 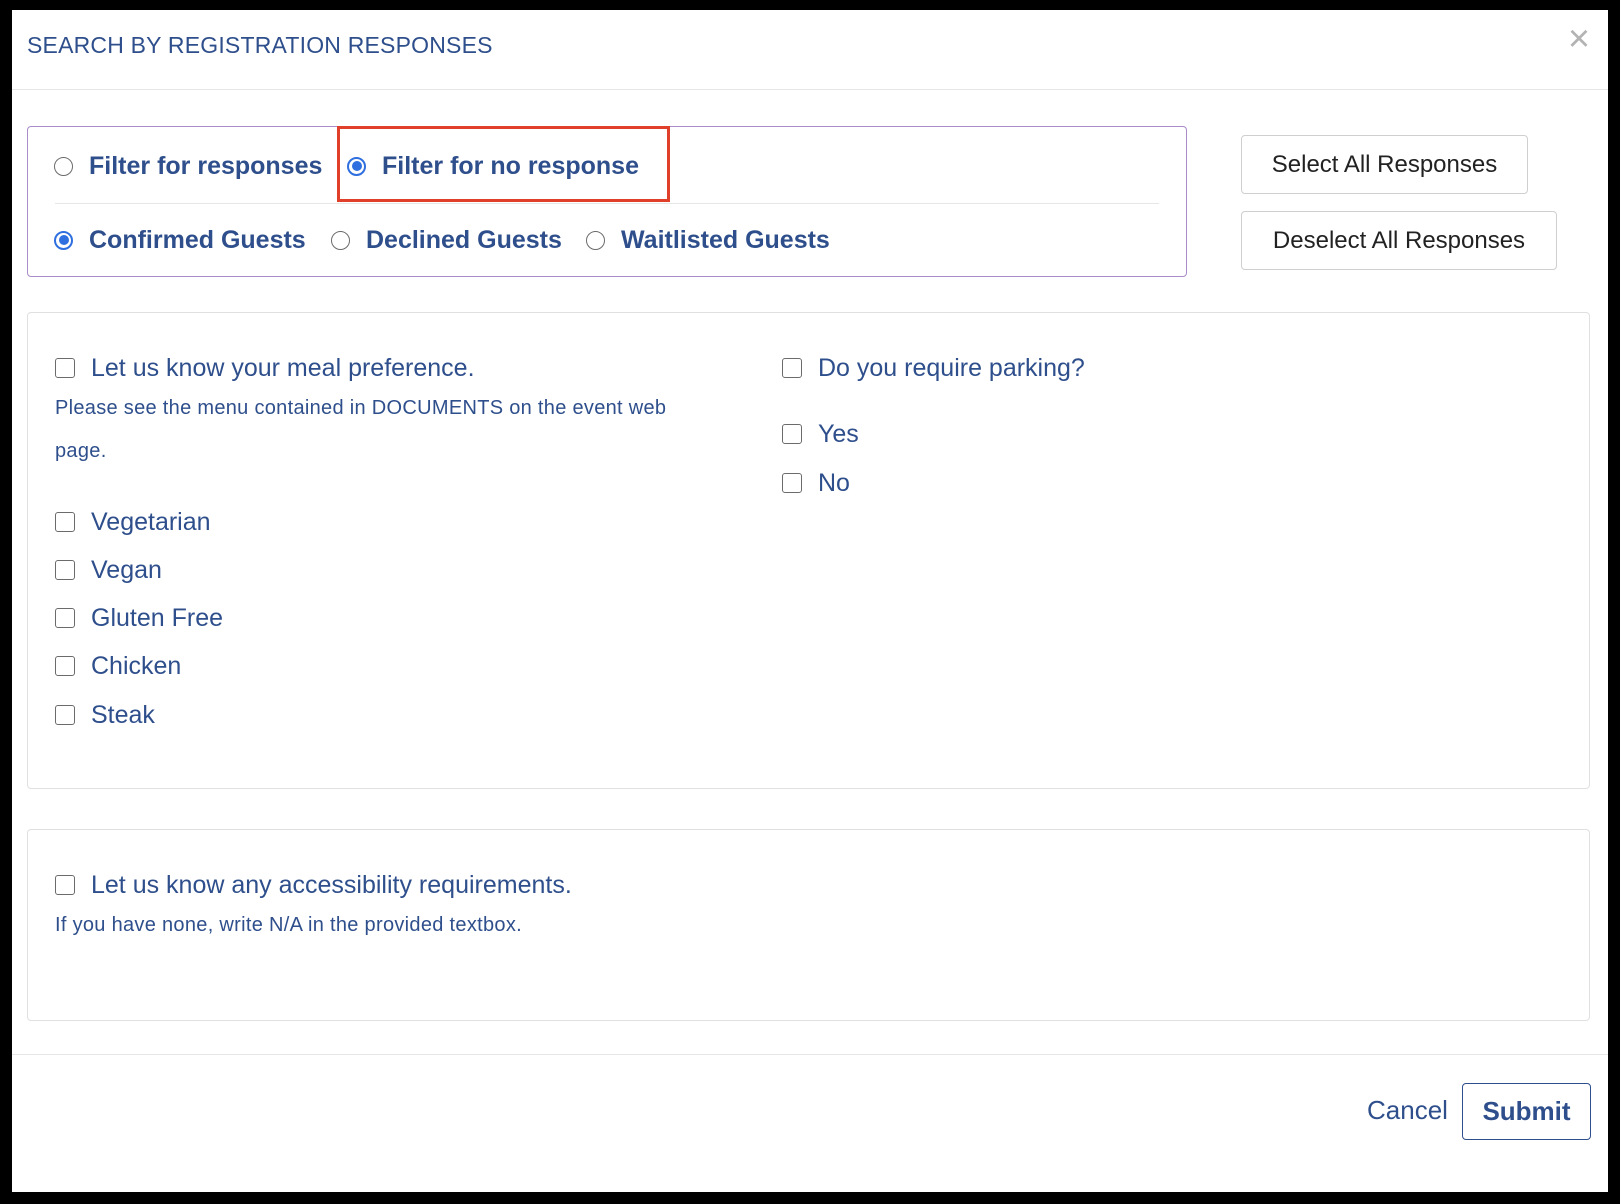 What do you see at coordinates (197, 239) in the screenshot?
I see `radio-label: Confirmed Guests` at bounding box center [197, 239].